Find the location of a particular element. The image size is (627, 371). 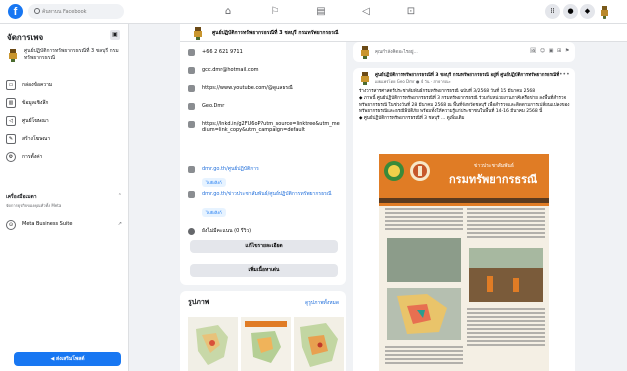

facebook-logo: f is located at coordinates (15, 11).